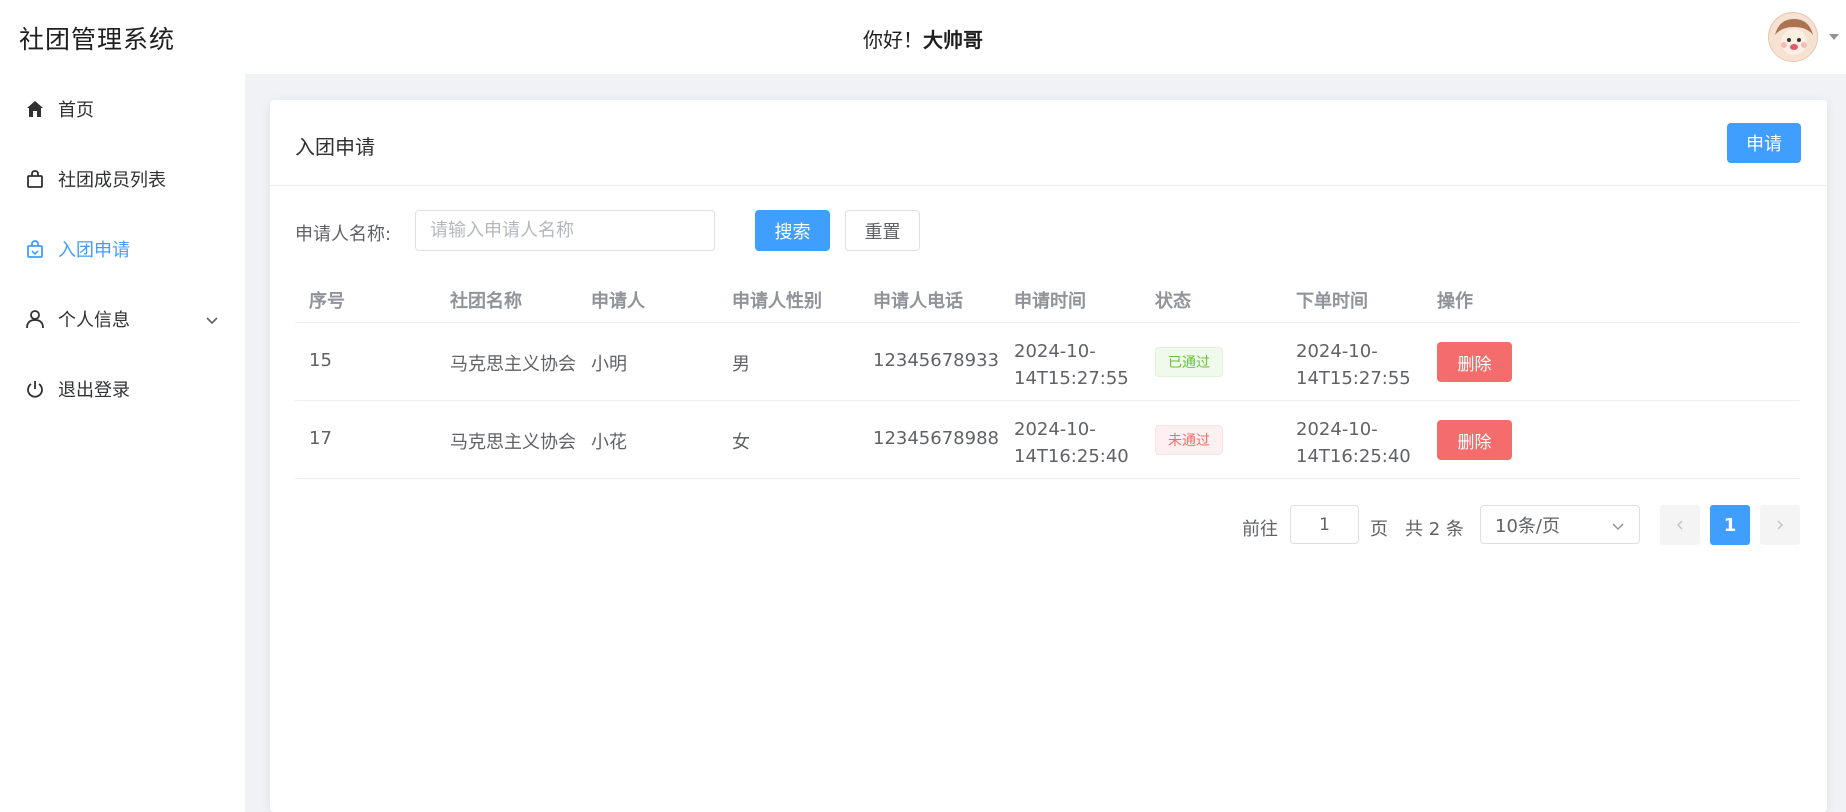 The image size is (1846, 812). I want to click on table-header: 序号 社团名称 申请人 申请人性别 申请人电话 申请时间 状态 下单时间 操作, so click(1047, 299).